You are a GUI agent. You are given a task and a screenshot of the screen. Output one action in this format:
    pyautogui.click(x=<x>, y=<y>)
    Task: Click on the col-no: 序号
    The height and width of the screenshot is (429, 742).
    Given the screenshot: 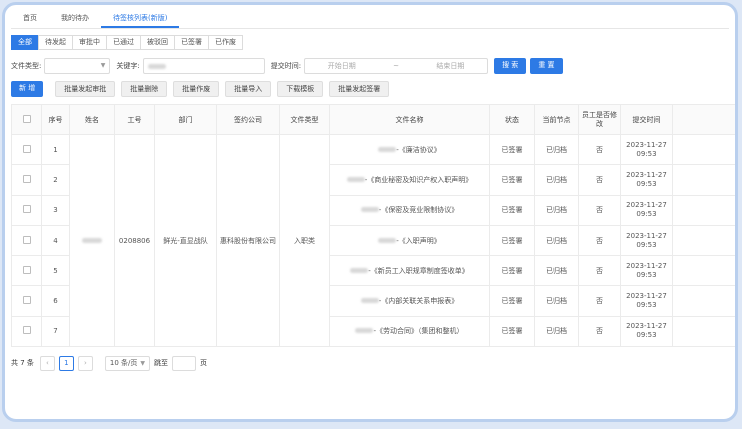 What is the action you would take?
    pyautogui.click(x=55, y=119)
    